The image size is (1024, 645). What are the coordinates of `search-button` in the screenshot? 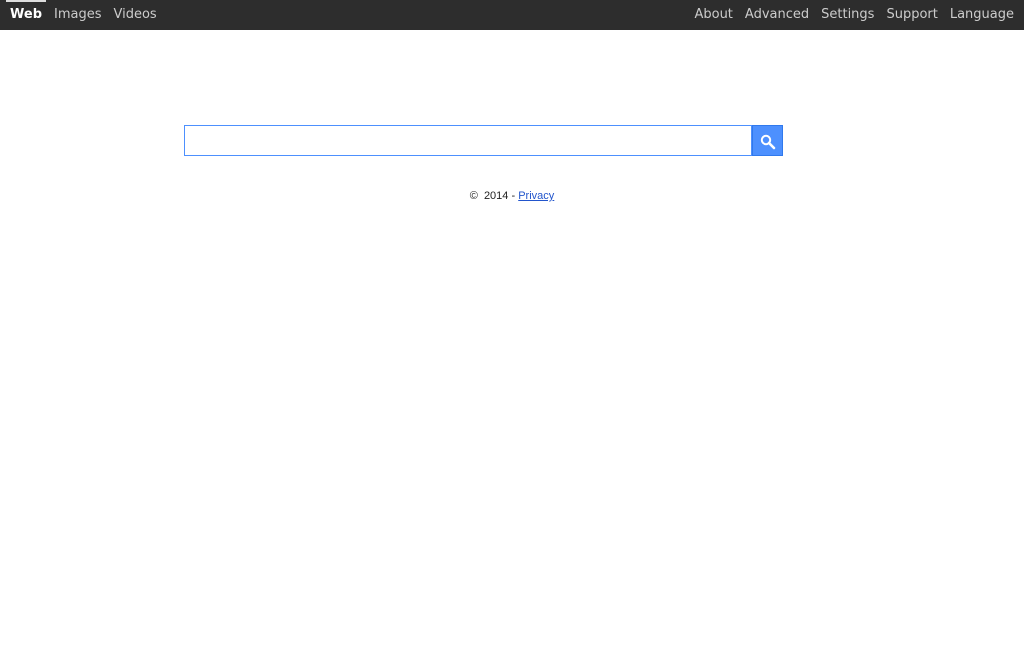 It's located at (767, 140).